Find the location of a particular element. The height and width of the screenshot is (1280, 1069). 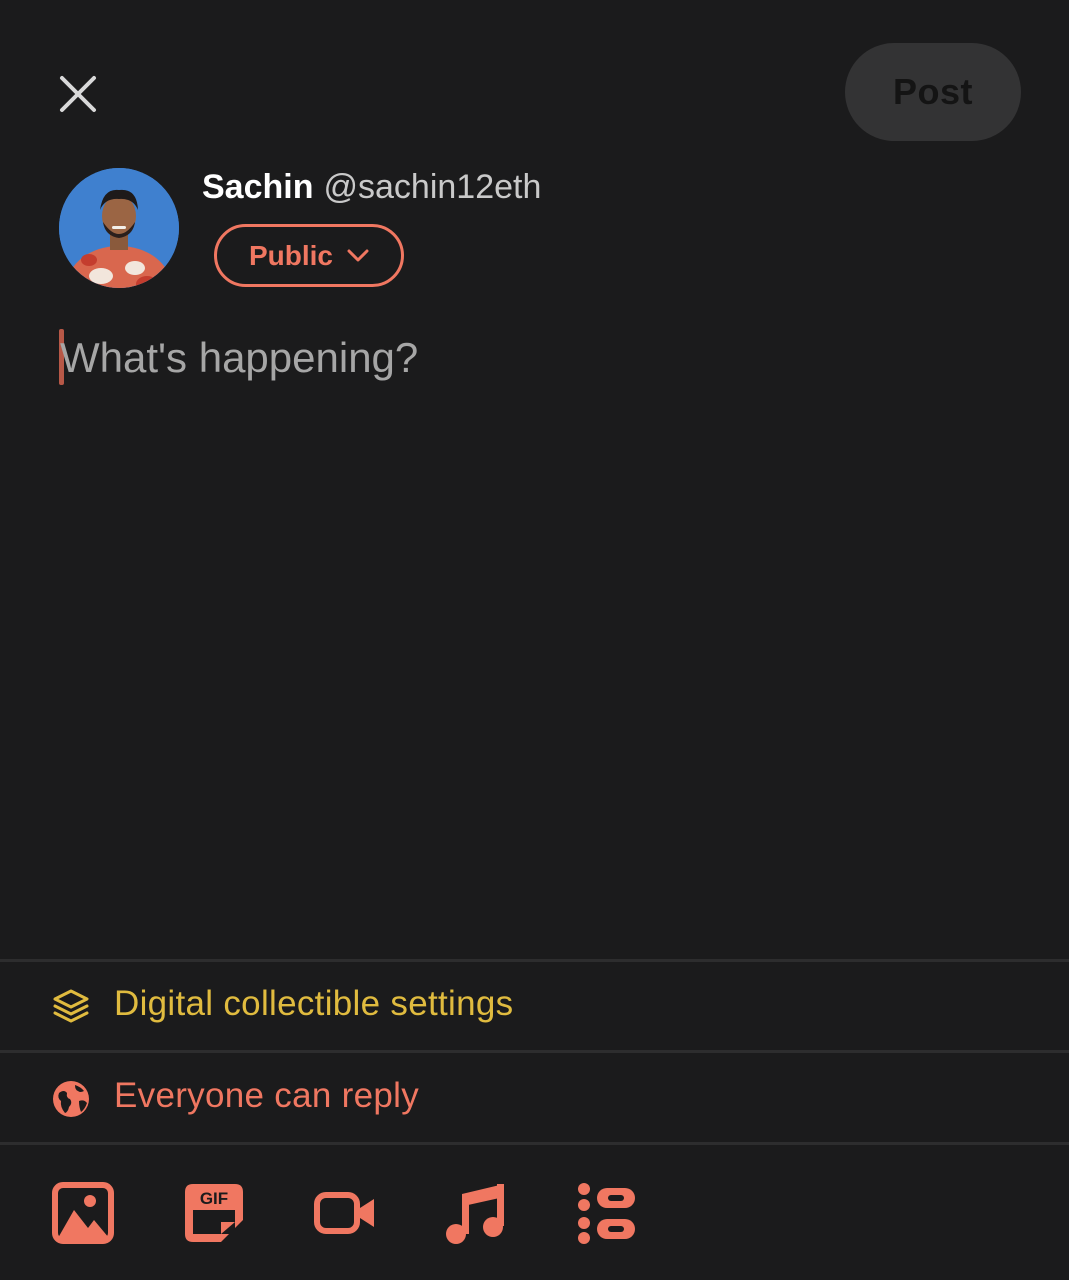

reply-settings-label: Everyone can reply is located at coordinates (267, 1095).